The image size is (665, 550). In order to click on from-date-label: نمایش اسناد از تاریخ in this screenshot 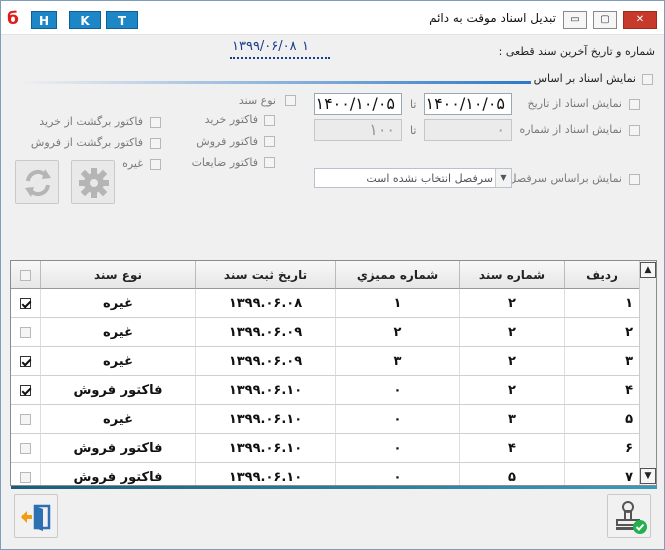, I will do `click(574, 103)`.